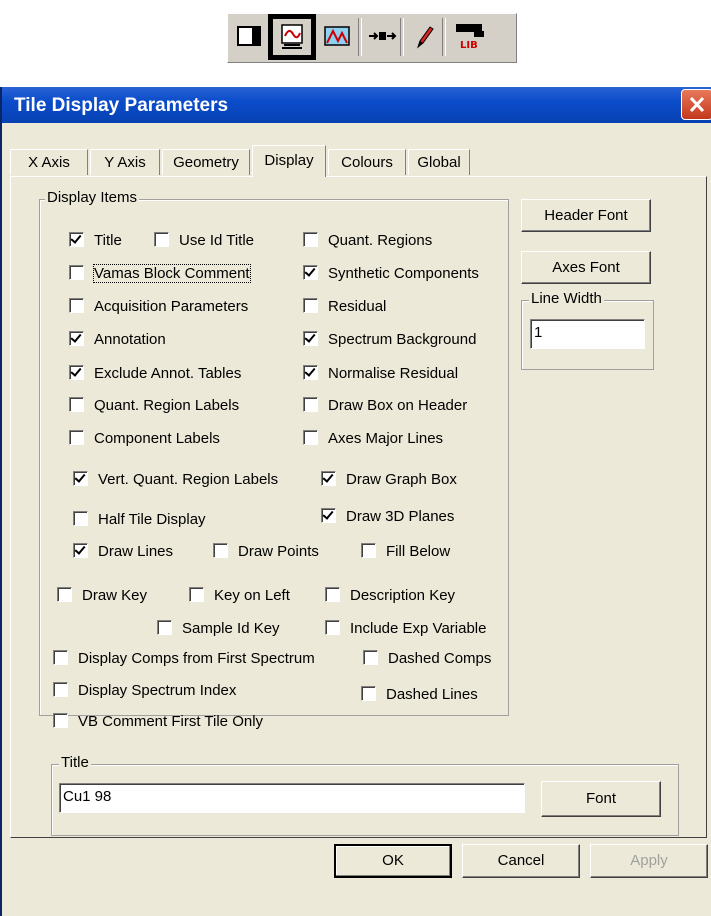 This screenshot has width=711, height=916. What do you see at coordinates (405, 552) in the screenshot?
I see `fill-below-checkbox: Fill Below` at bounding box center [405, 552].